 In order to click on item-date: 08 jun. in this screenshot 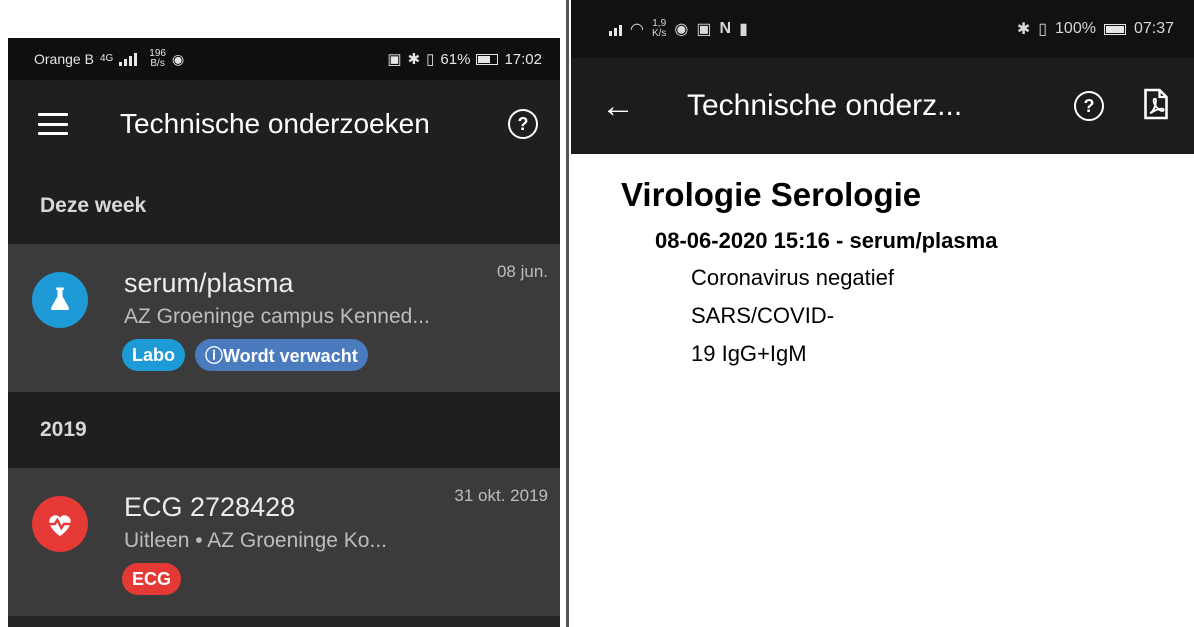, I will do `click(522, 271)`.